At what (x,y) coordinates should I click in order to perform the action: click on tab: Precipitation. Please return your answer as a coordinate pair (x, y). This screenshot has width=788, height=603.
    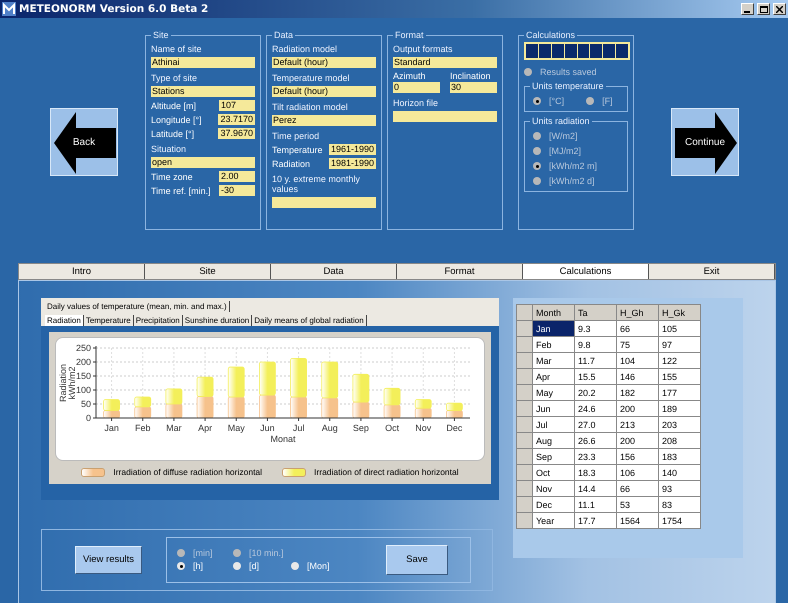
    Looking at the image, I should click on (158, 320).